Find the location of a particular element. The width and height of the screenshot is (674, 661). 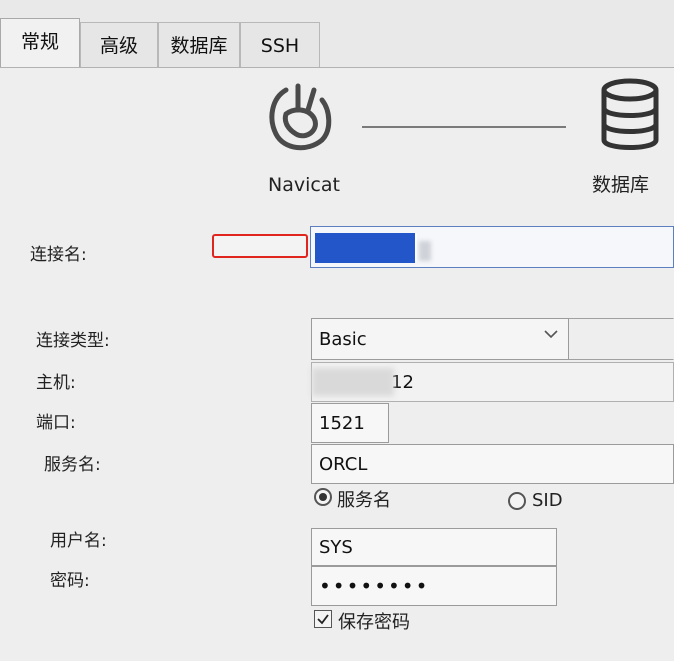

radio-sid is located at coordinates (517, 501).